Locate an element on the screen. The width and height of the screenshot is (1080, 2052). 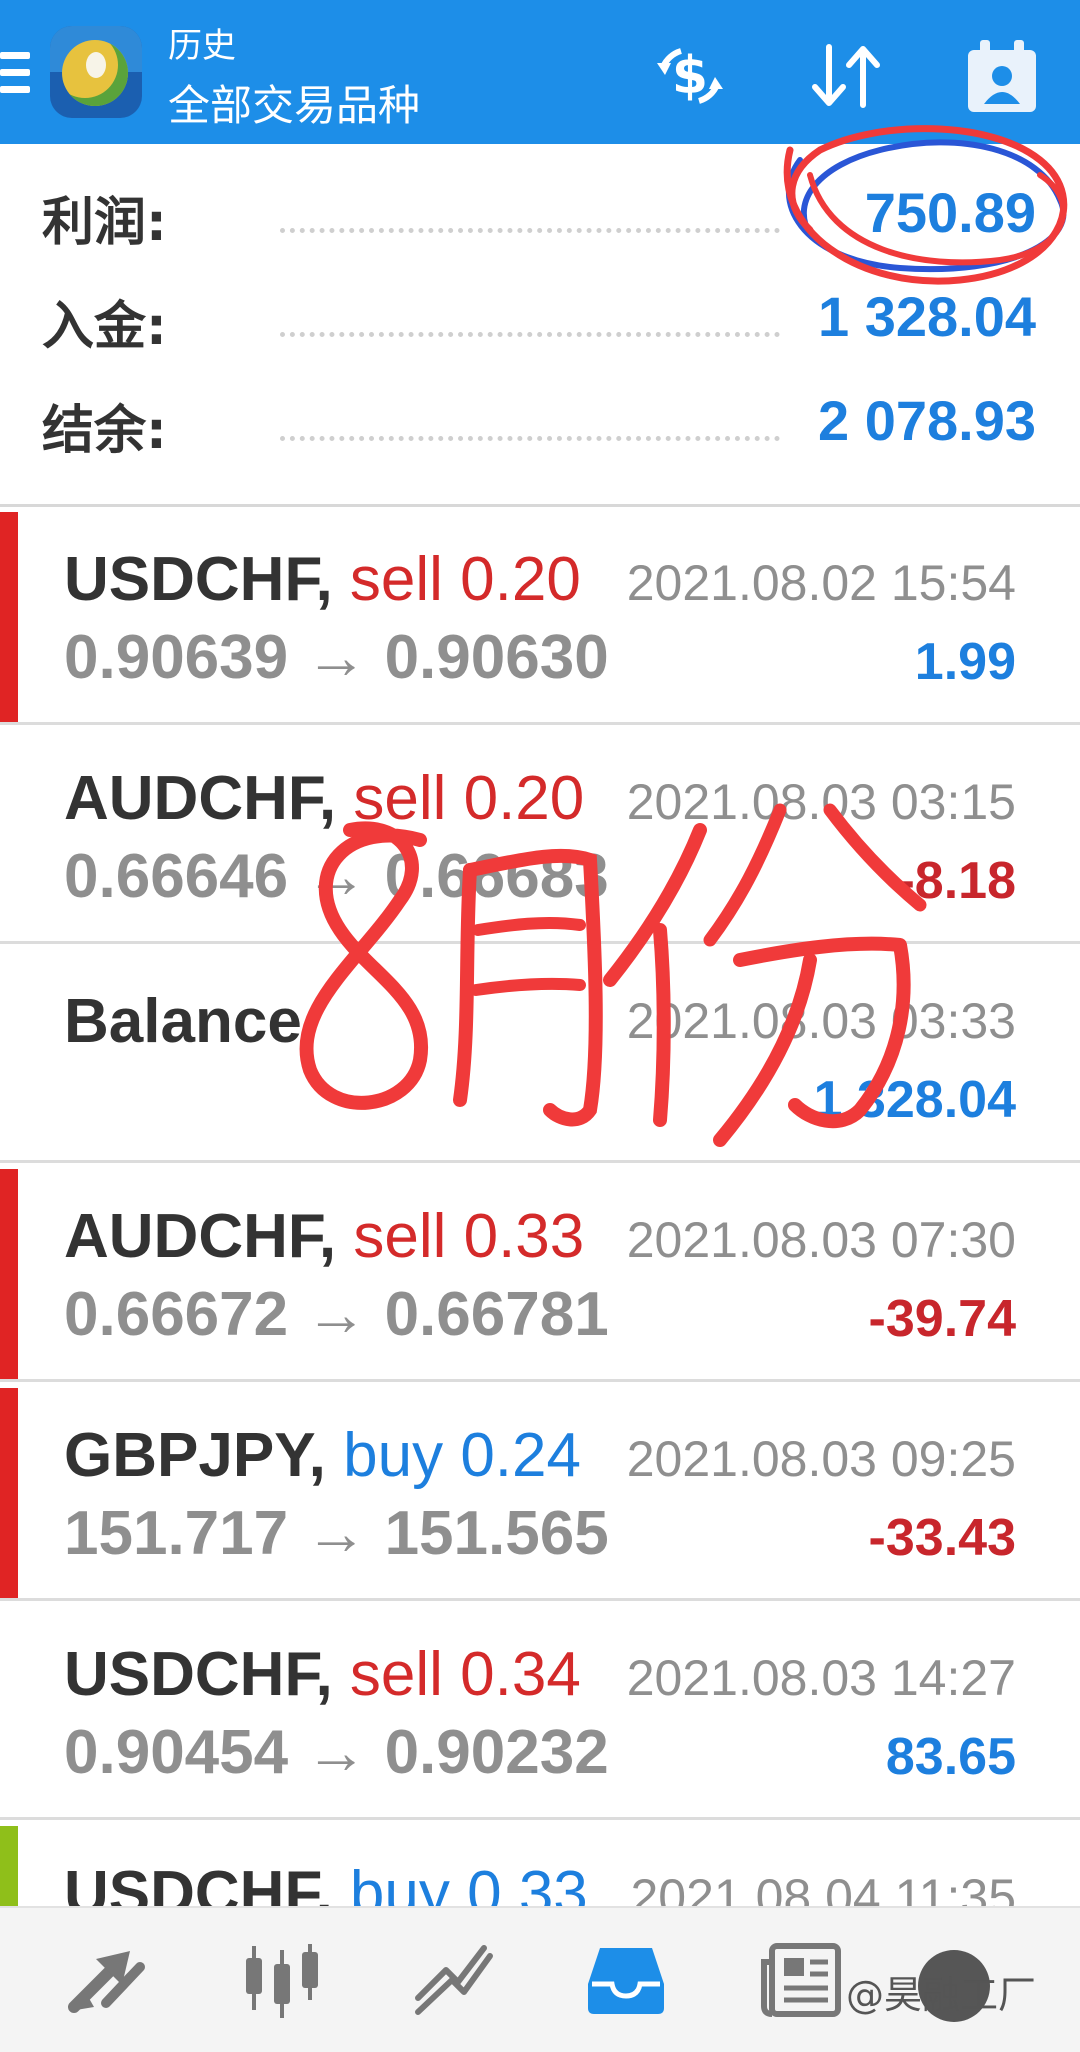
trade-date: 2021.08.03 07:30 is located at coordinates (821, 1240).